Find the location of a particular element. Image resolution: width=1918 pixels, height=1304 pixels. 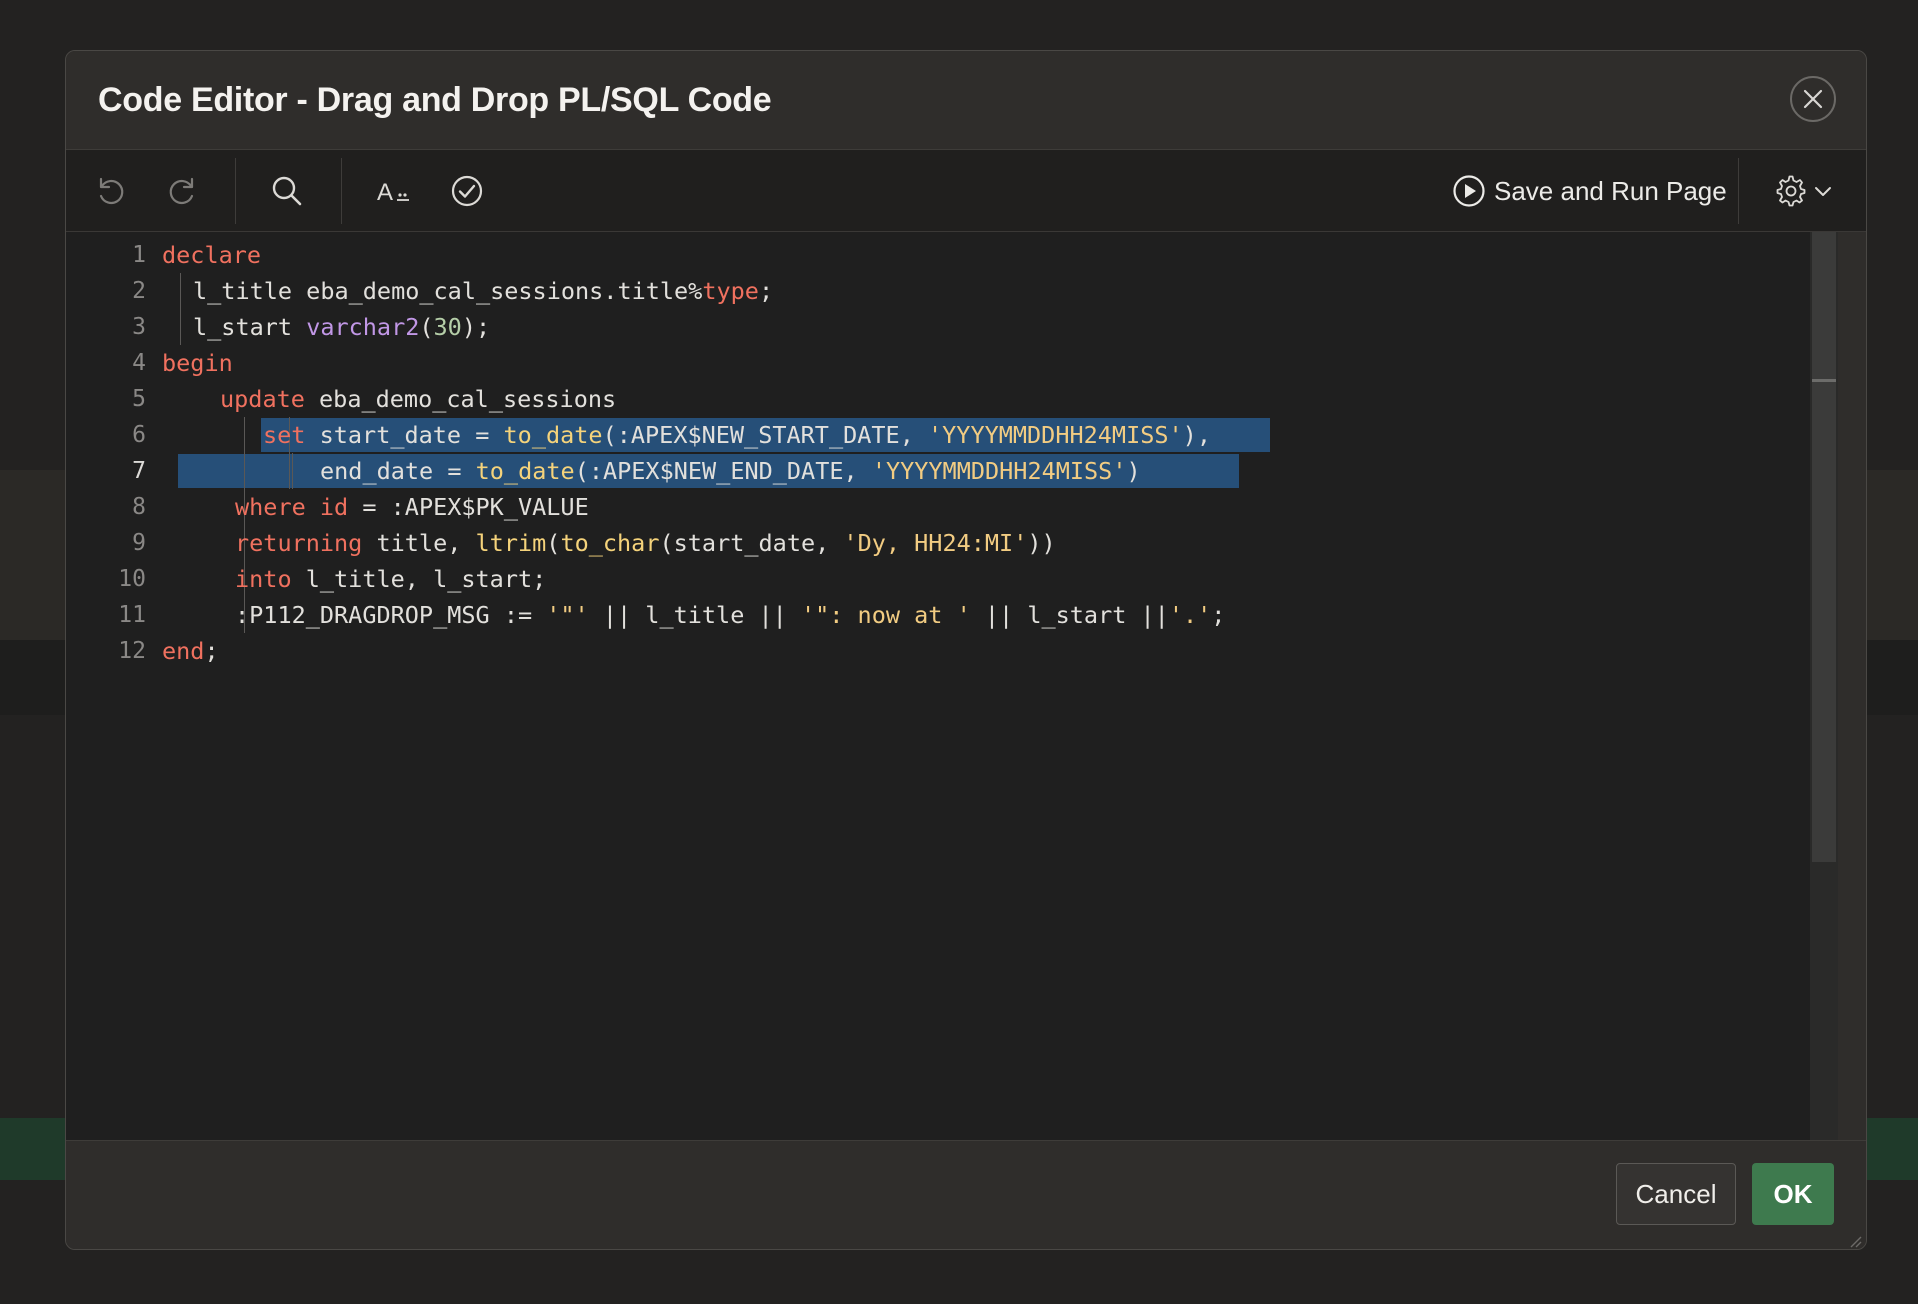

vertical-scrollbar is located at coordinates (1824, 686).